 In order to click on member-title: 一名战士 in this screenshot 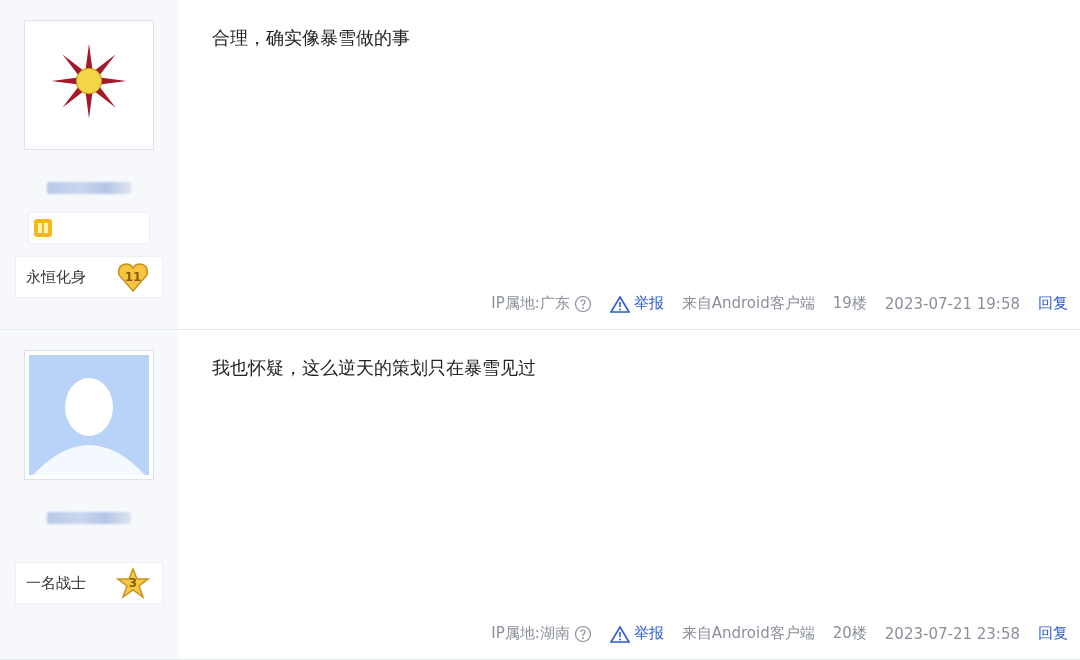, I will do `click(56, 583)`.